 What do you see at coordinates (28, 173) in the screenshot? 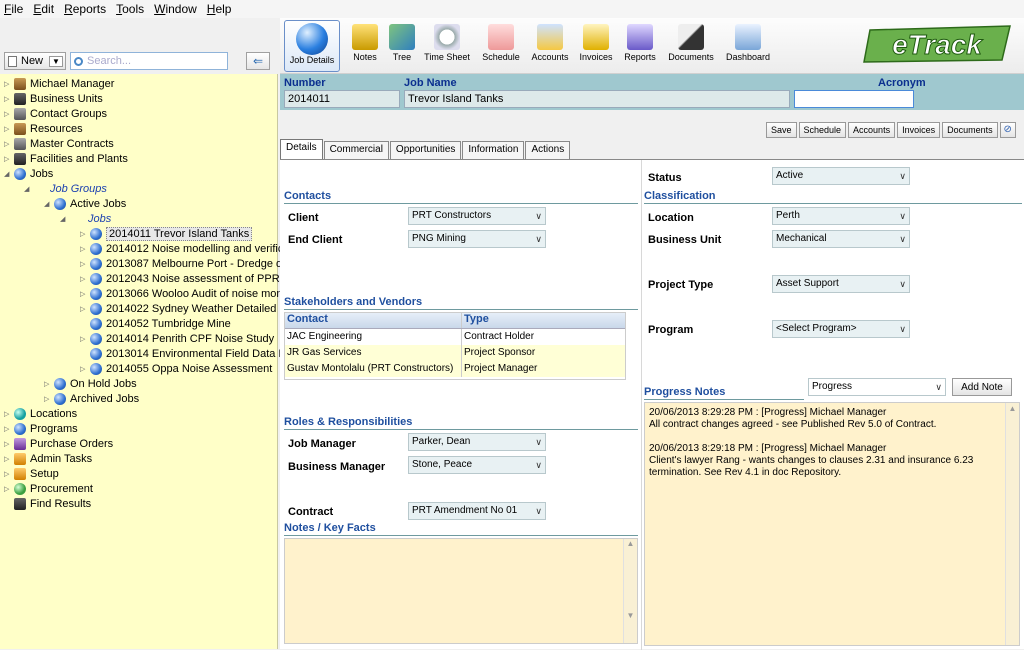
I see `tree-item-jobs: ◢ Jobs` at bounding box center [28, 173].